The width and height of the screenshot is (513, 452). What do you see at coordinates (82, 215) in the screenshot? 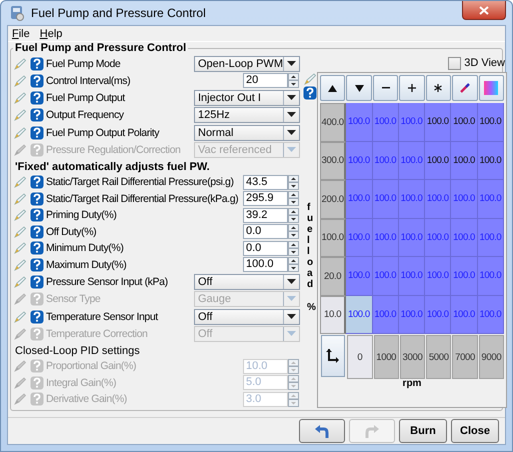
I see `setting-label: Priming Duty(%)` at bounding box center [82, 215].